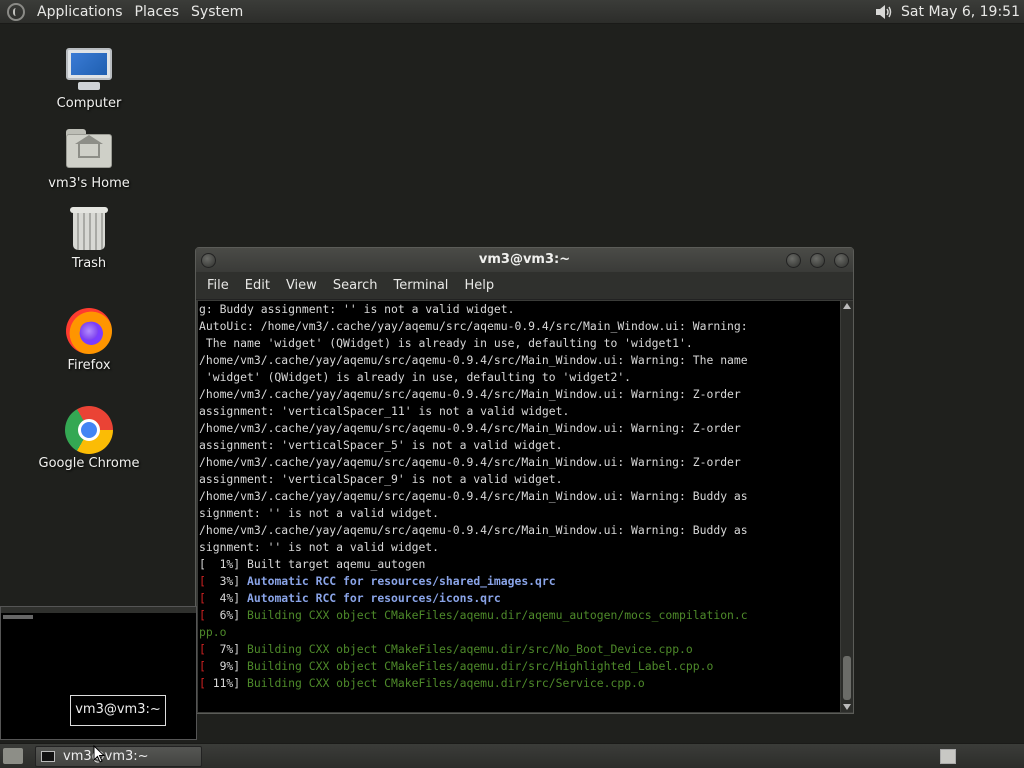 This screenshot has width=1024, height=768. I want to click on places-menu: Places, so click(159, 12).